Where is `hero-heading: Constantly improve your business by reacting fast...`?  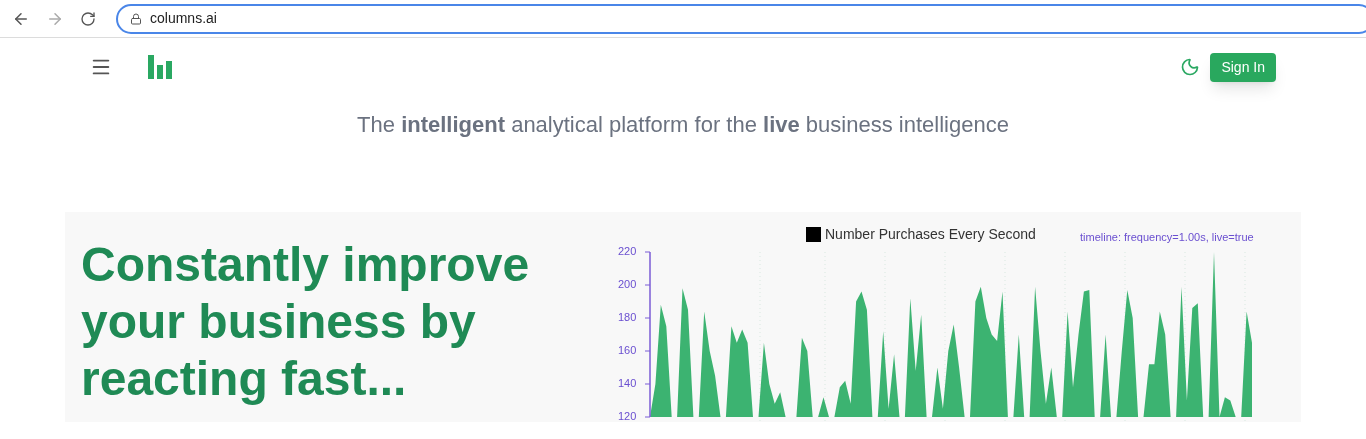 hero-heading: Constantly improve your business by reacting fast... is located at coordinates (306, 322).